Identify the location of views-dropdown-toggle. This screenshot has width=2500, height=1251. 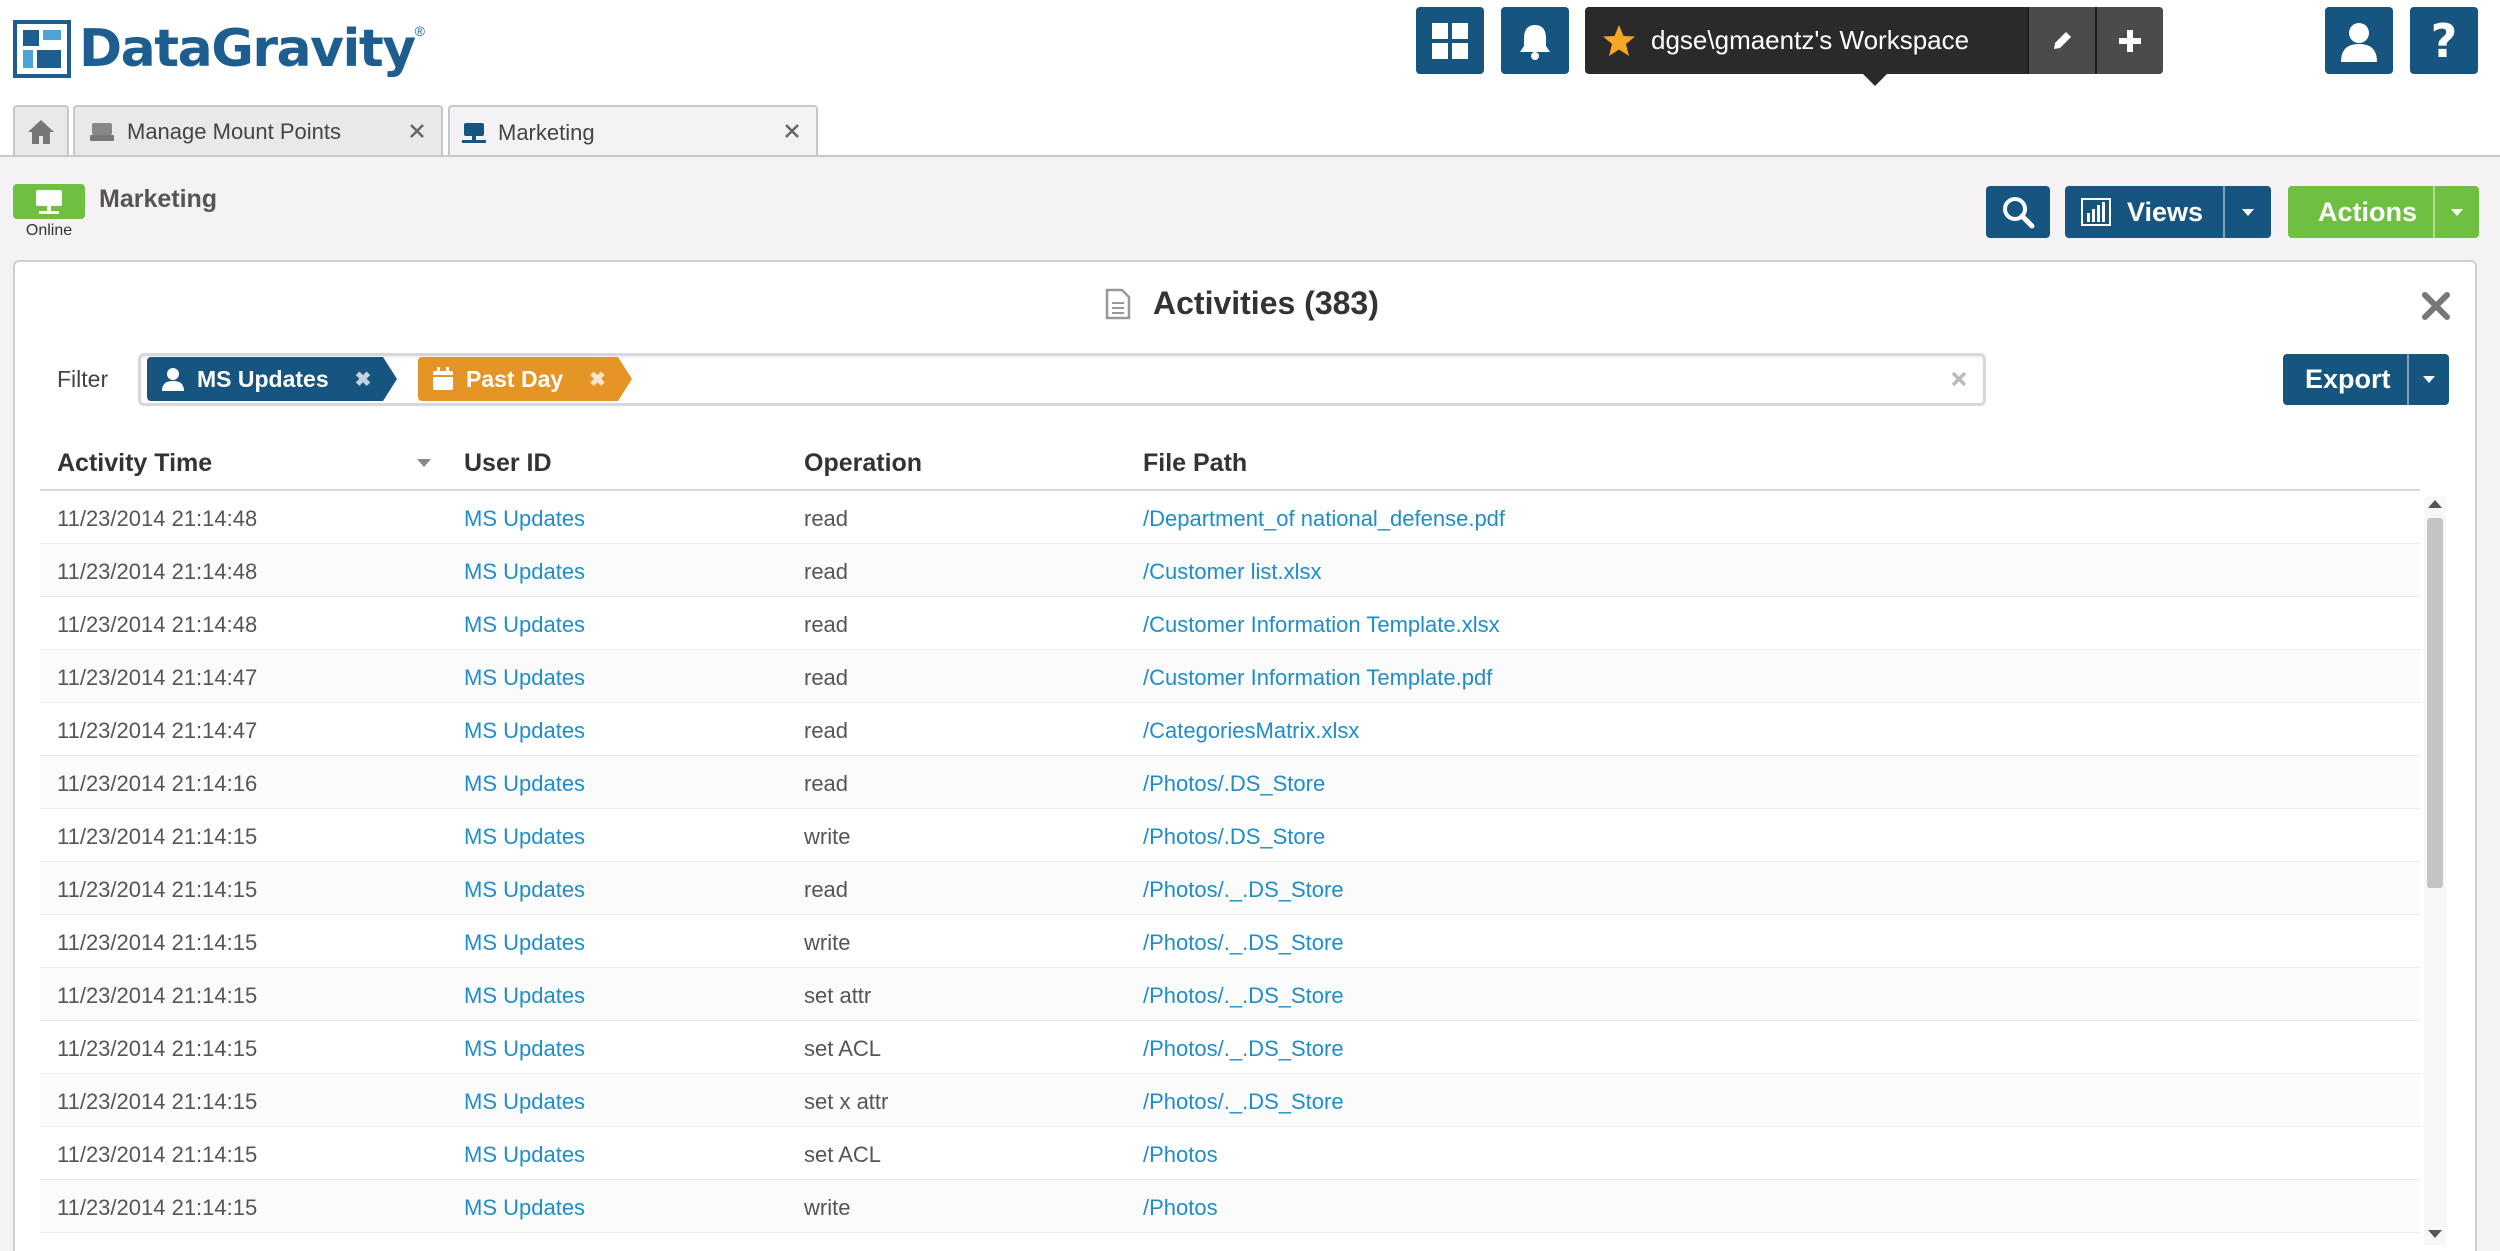
(2247, 212).